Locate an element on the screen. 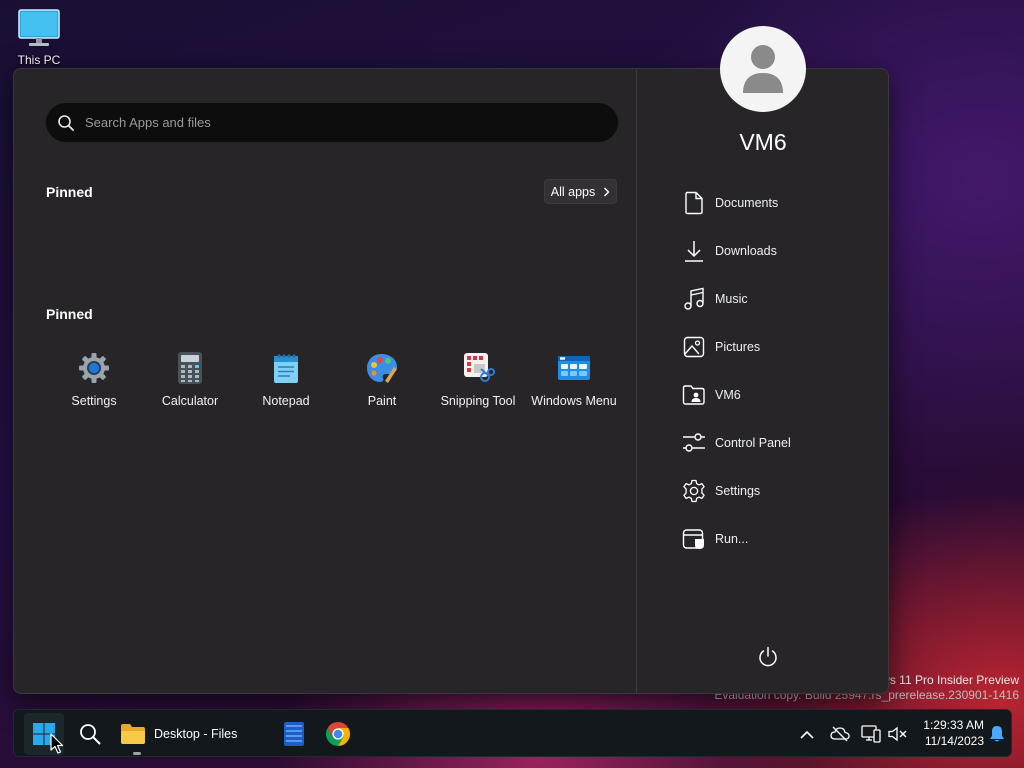 The width and height of the screenshot is (1024, 768). place-settings: Settings is located at coordinates (736, 491).